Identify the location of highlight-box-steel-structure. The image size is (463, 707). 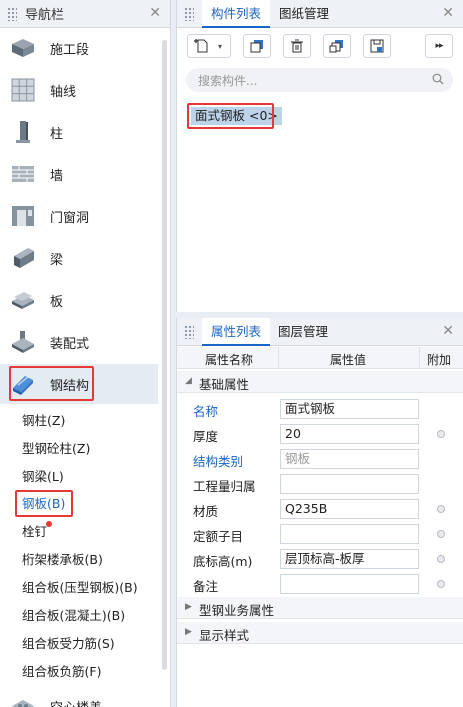
(51, 383).